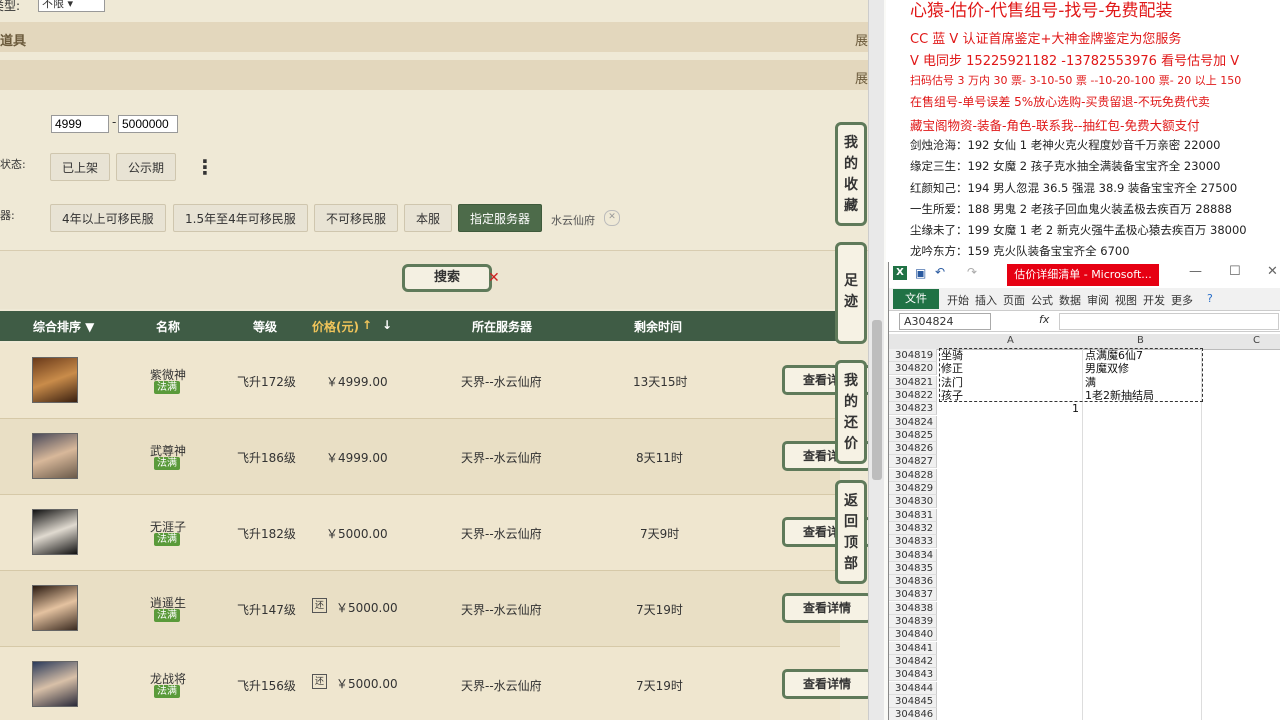  I want to click on col-header-a: A, so click(1010, 340).